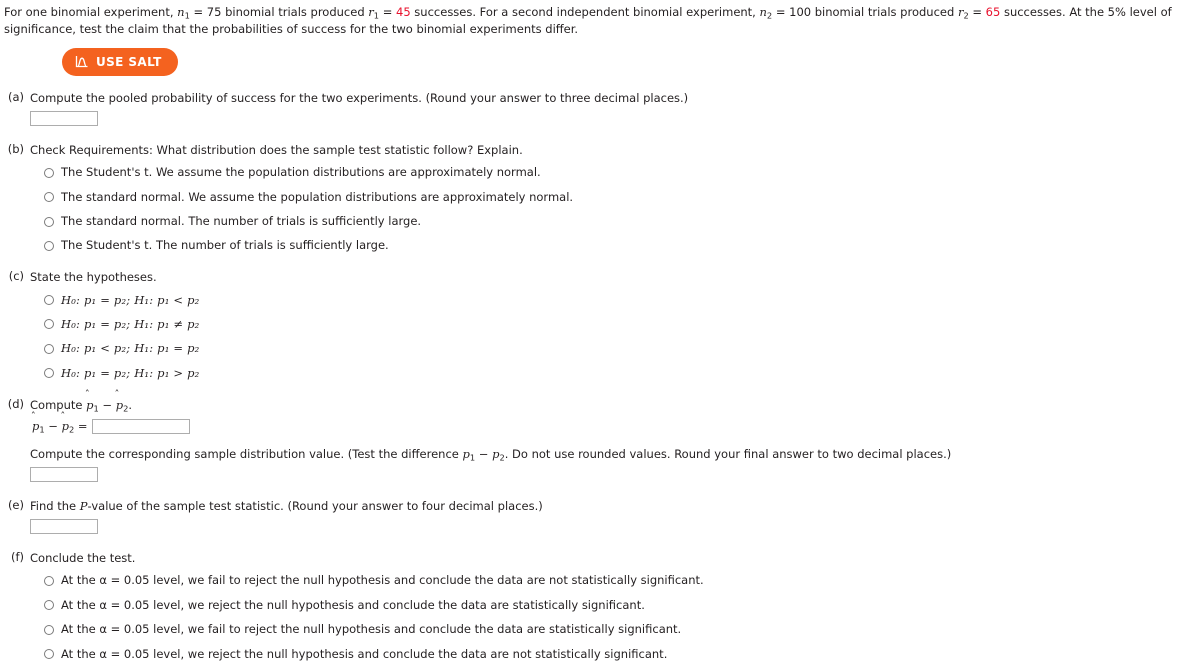 This screenshot has height=662, width=1200. What do you see at coordinates (622, 324) in the screenshot?
I see `part-c-option-2: H₀: p₁ = p₂; H₁: p₁ ≠ p₂` at bounding box center [622, 324].